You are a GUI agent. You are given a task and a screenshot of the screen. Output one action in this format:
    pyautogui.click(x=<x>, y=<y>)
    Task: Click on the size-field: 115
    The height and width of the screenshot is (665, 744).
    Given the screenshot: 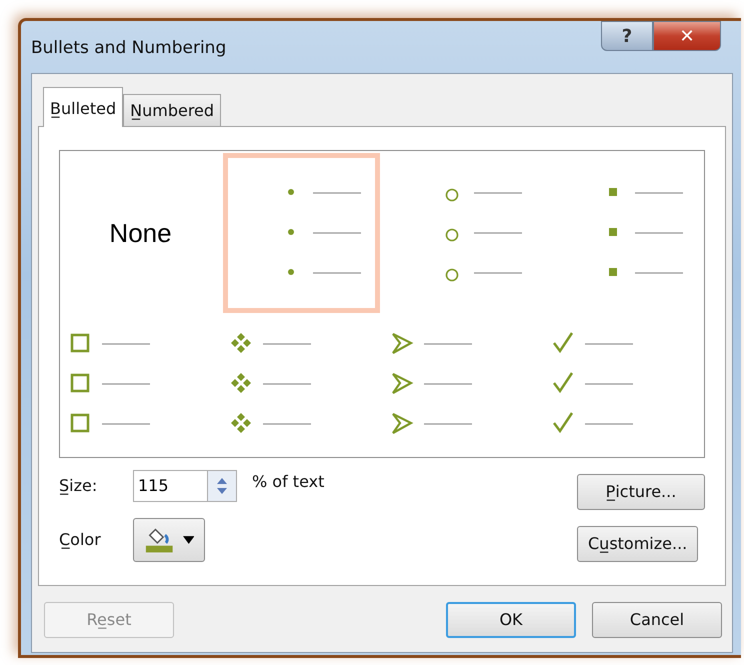 What is the action you would take?
    pyautogui.click(x=170, y=486)
    